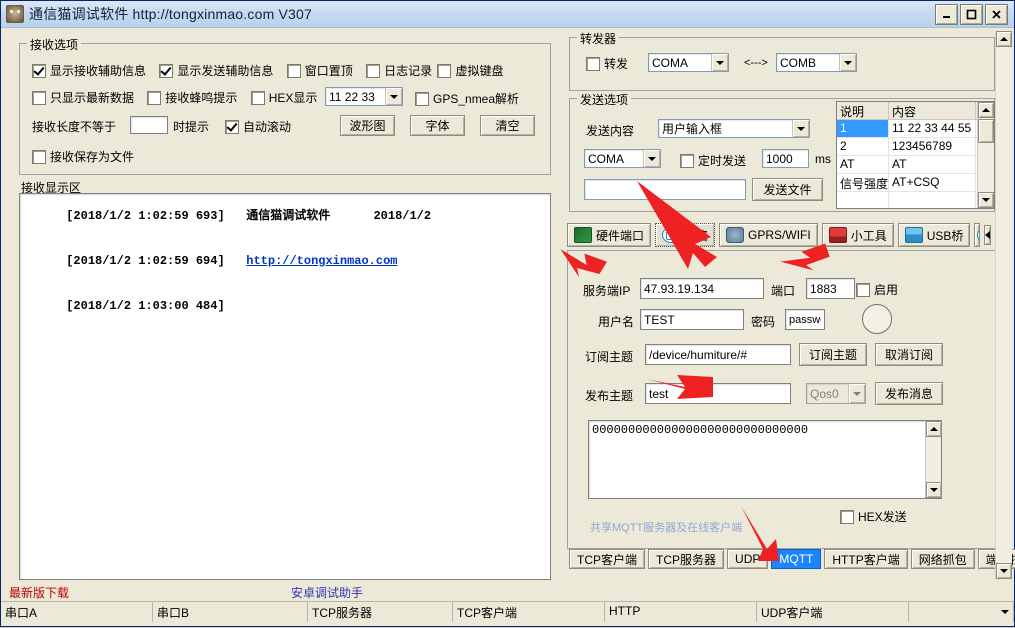  I want to click on table-row: AT AT, so click(907, 165).